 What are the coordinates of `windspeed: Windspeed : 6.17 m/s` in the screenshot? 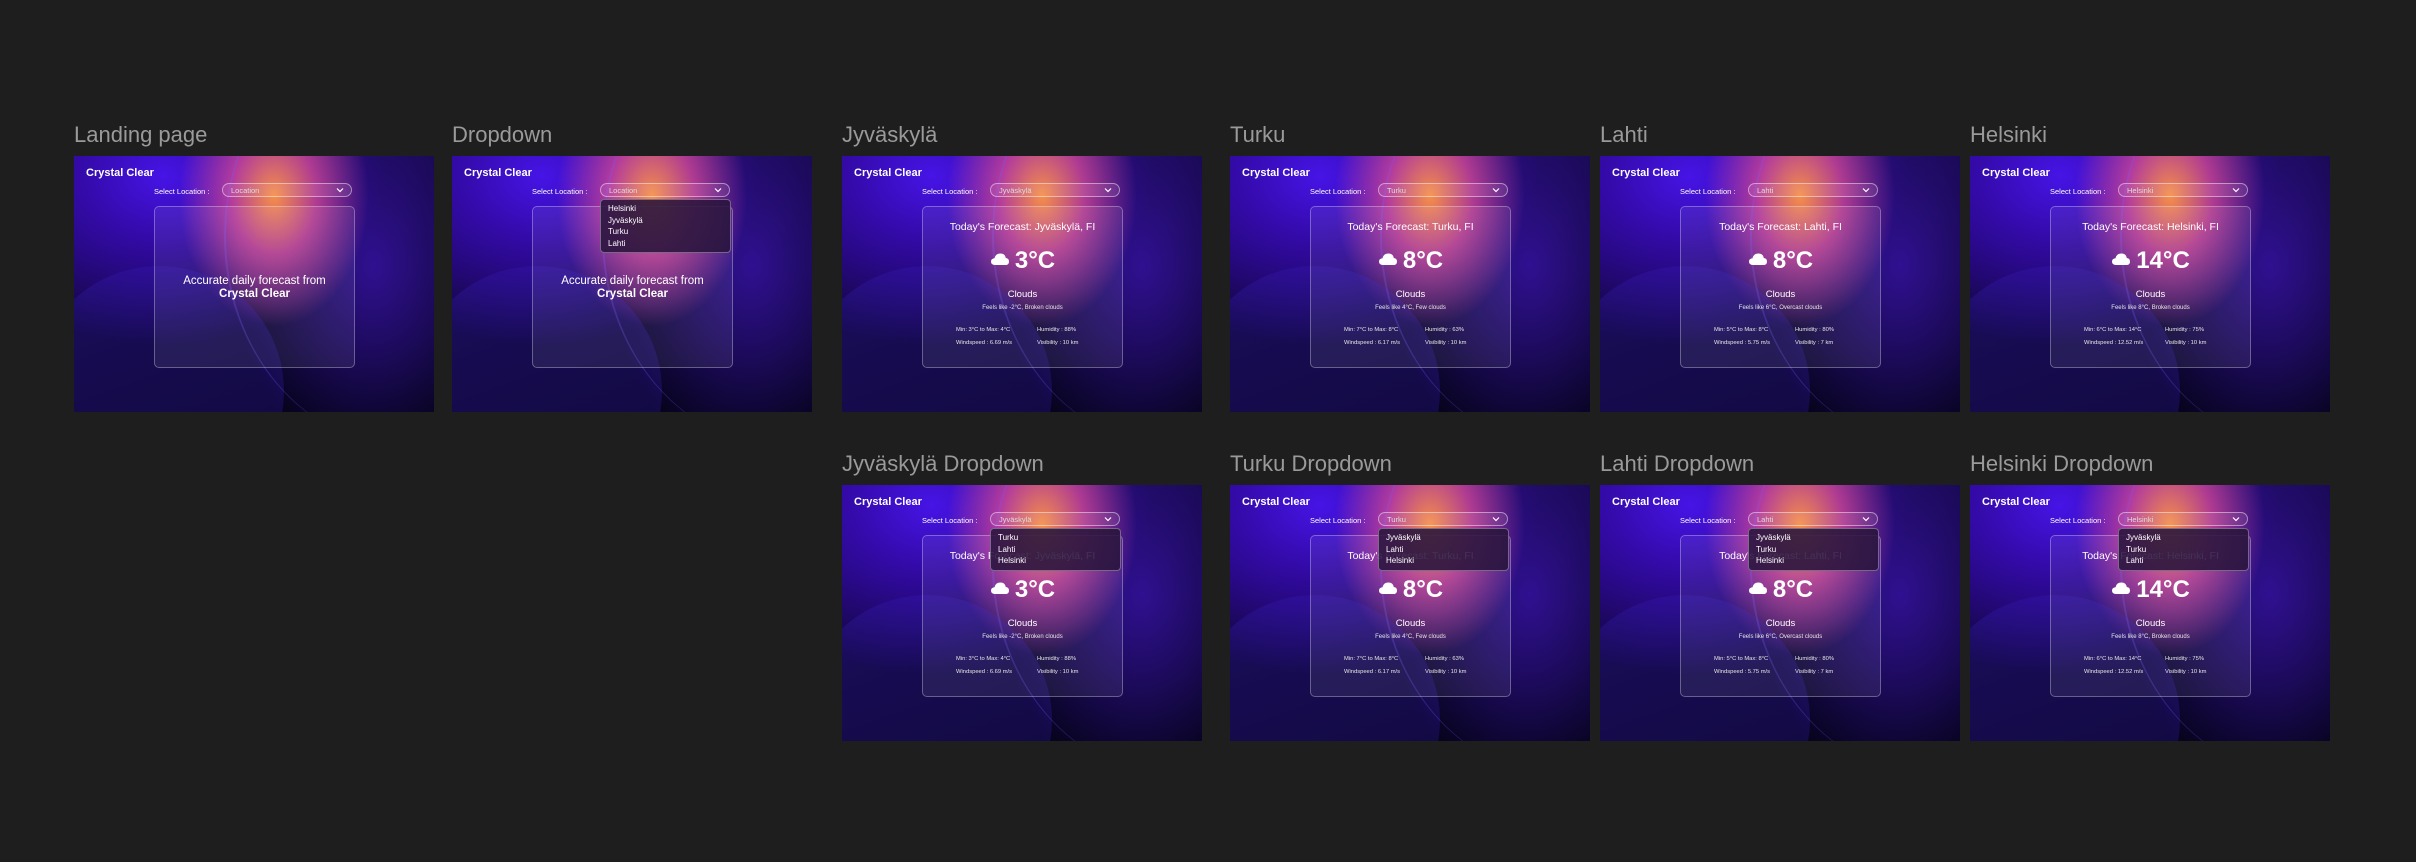 It's located at (1372, 672).